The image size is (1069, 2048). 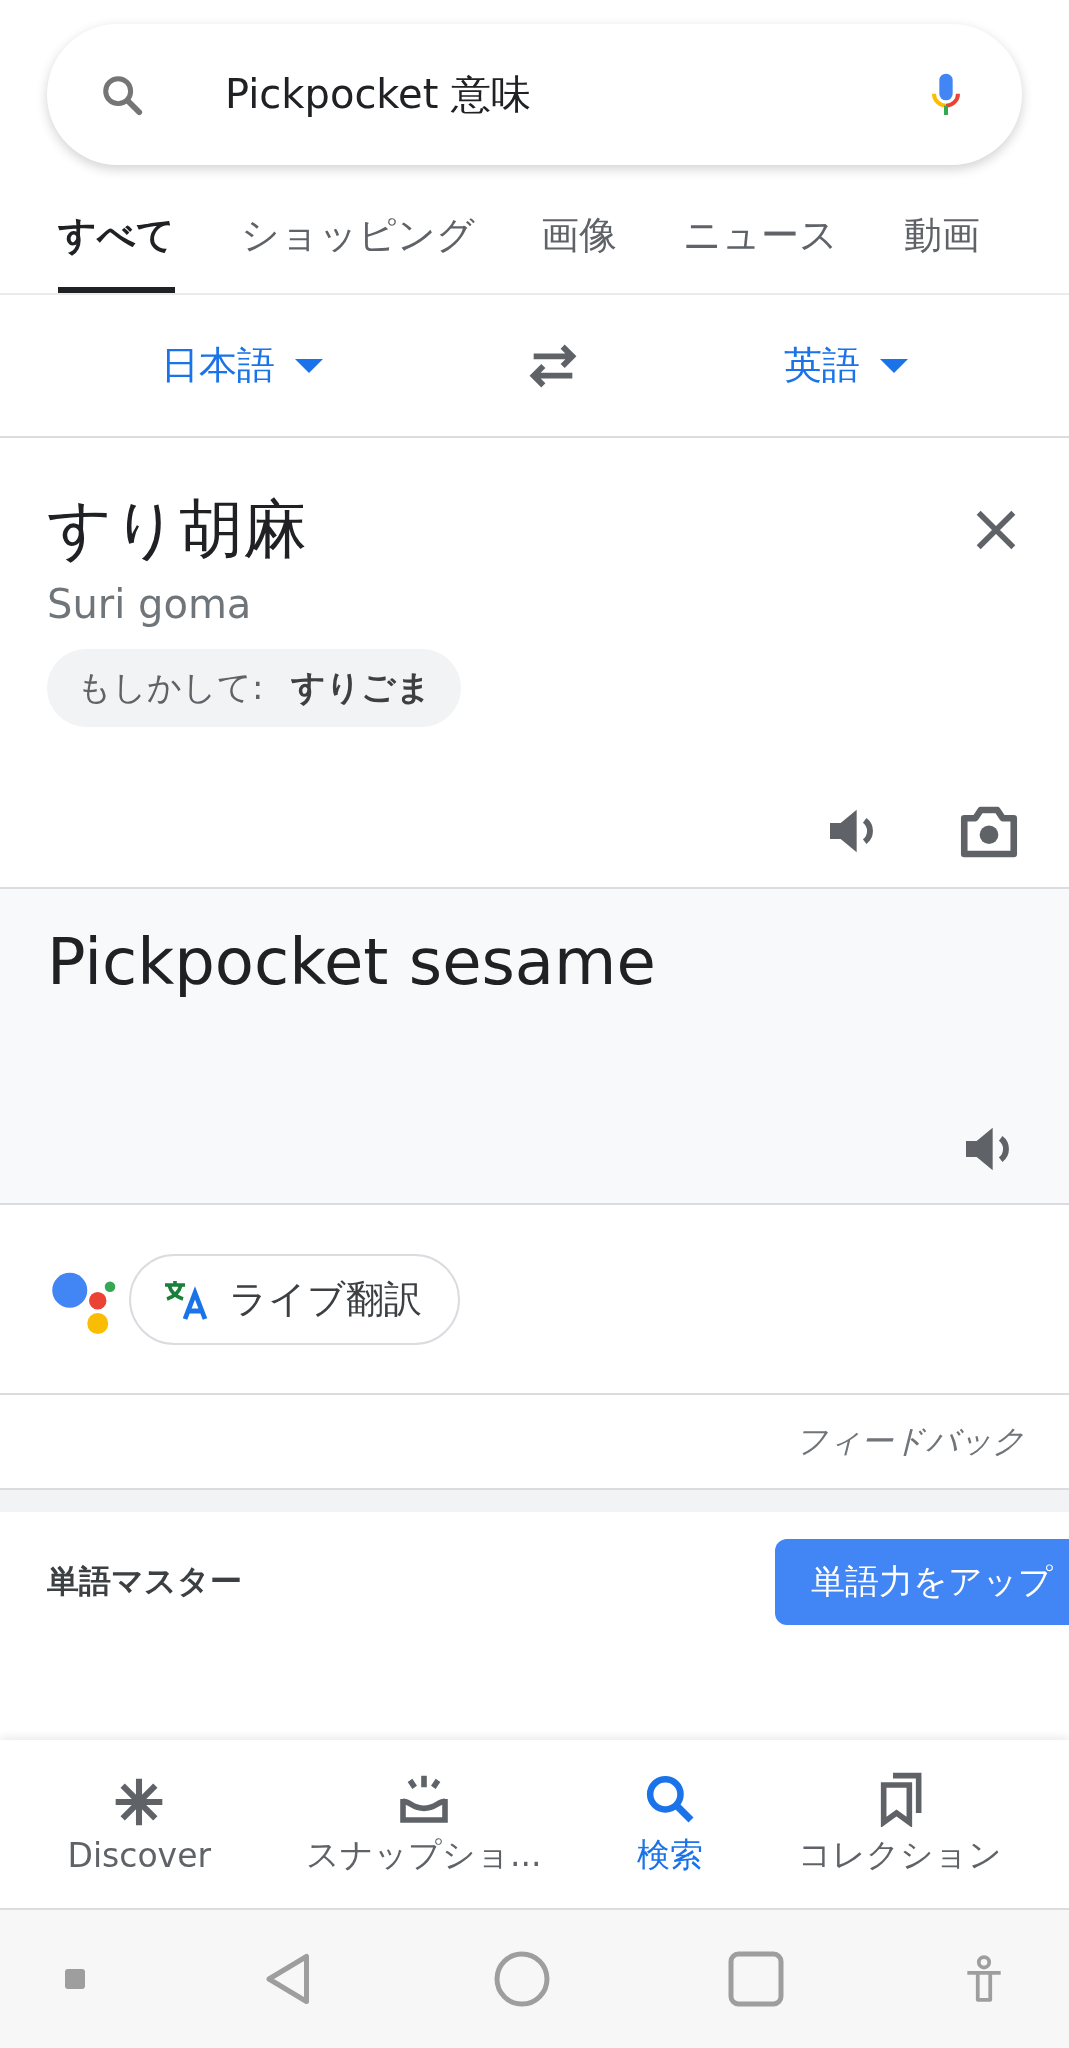 What do you see at coordinates (150, 604) in the screenshot?
I see `romanization-text: Suri goma` at bounding box center [150, 604].